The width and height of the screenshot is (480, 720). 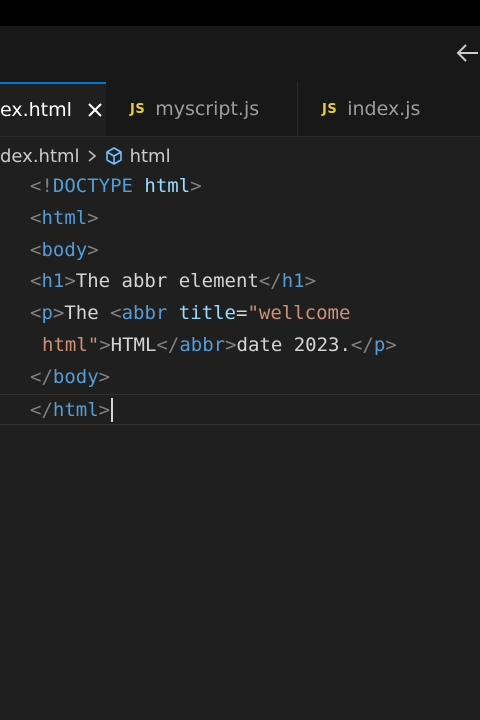 I want to click on code-line: <html>, so click(x=64, y=217).